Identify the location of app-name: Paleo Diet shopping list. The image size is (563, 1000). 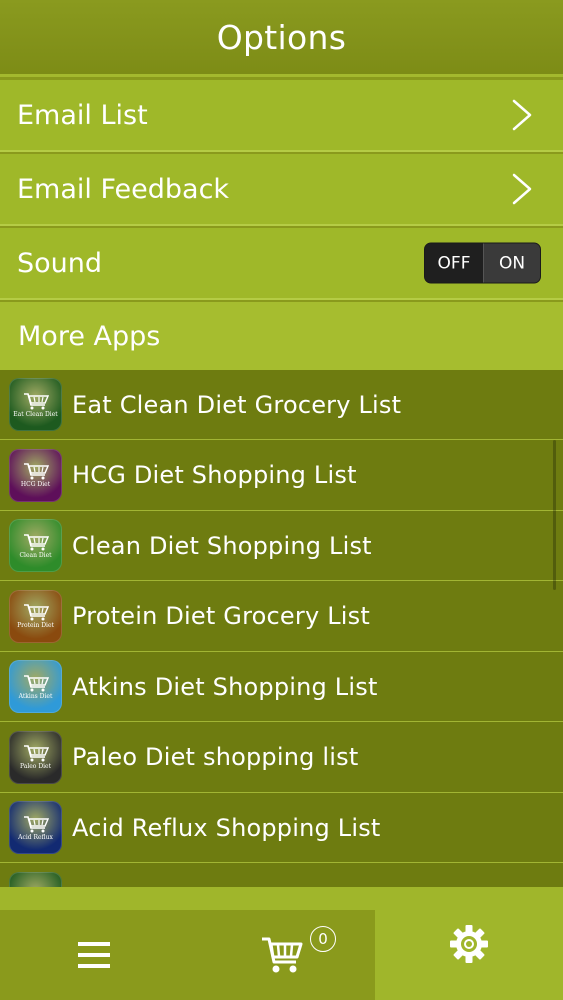
(215, 757).